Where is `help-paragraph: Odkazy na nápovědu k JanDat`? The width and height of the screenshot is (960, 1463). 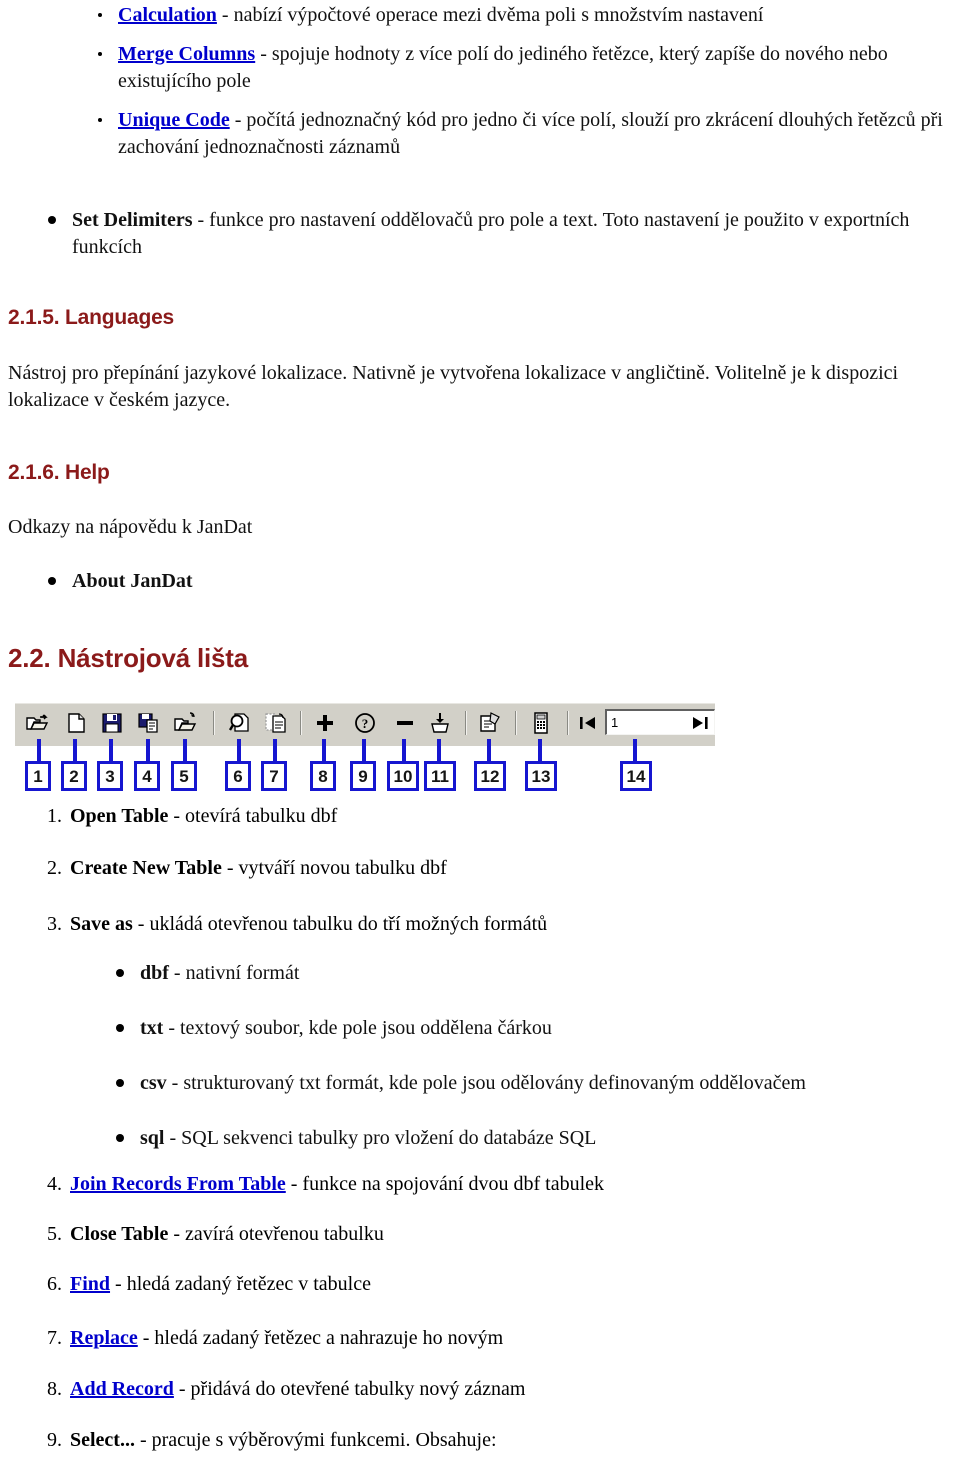
help-paragraph: Odkazy na nápovědu k JanDat is located at coordinates (130, 527).